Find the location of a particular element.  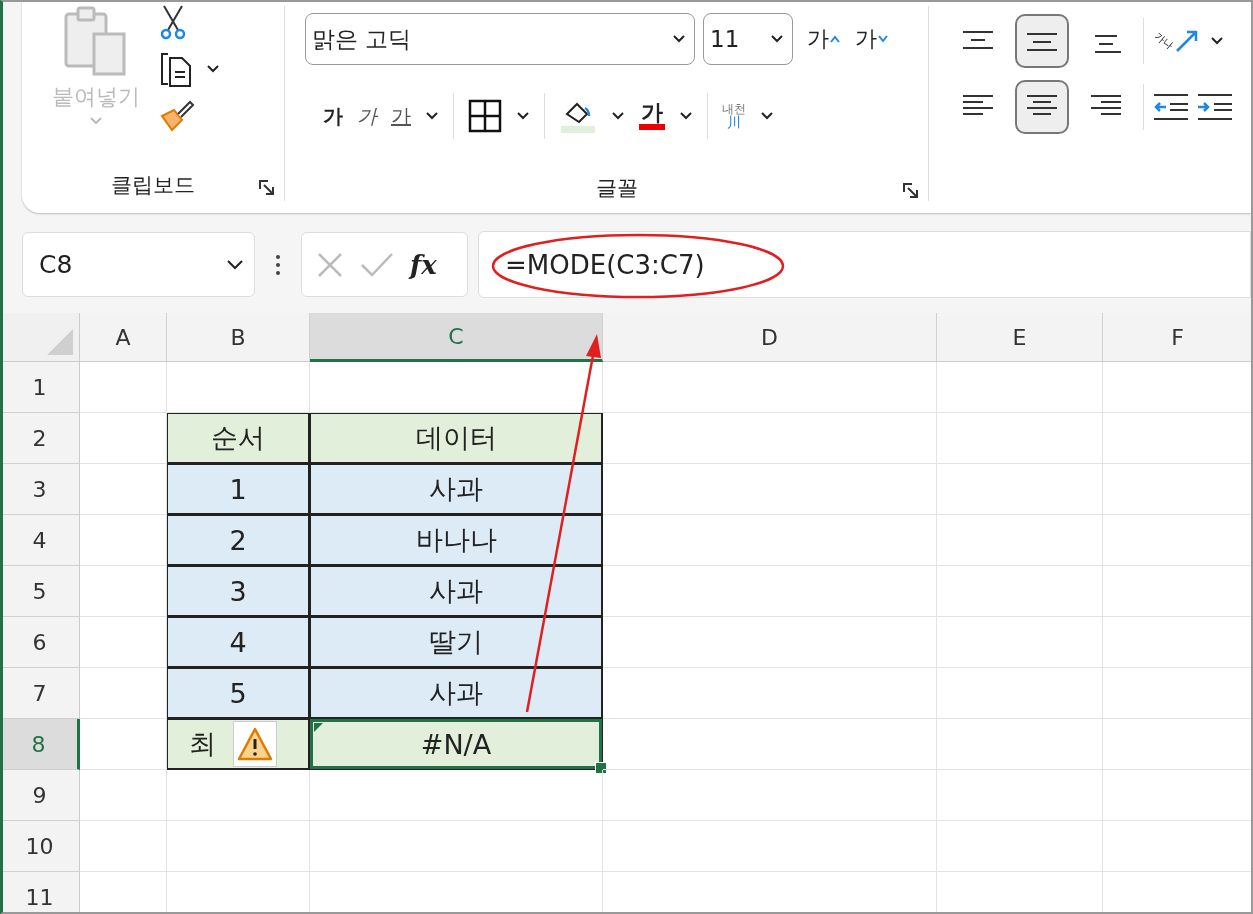

increase-indent-icon is located at coordinates (1215, 107).